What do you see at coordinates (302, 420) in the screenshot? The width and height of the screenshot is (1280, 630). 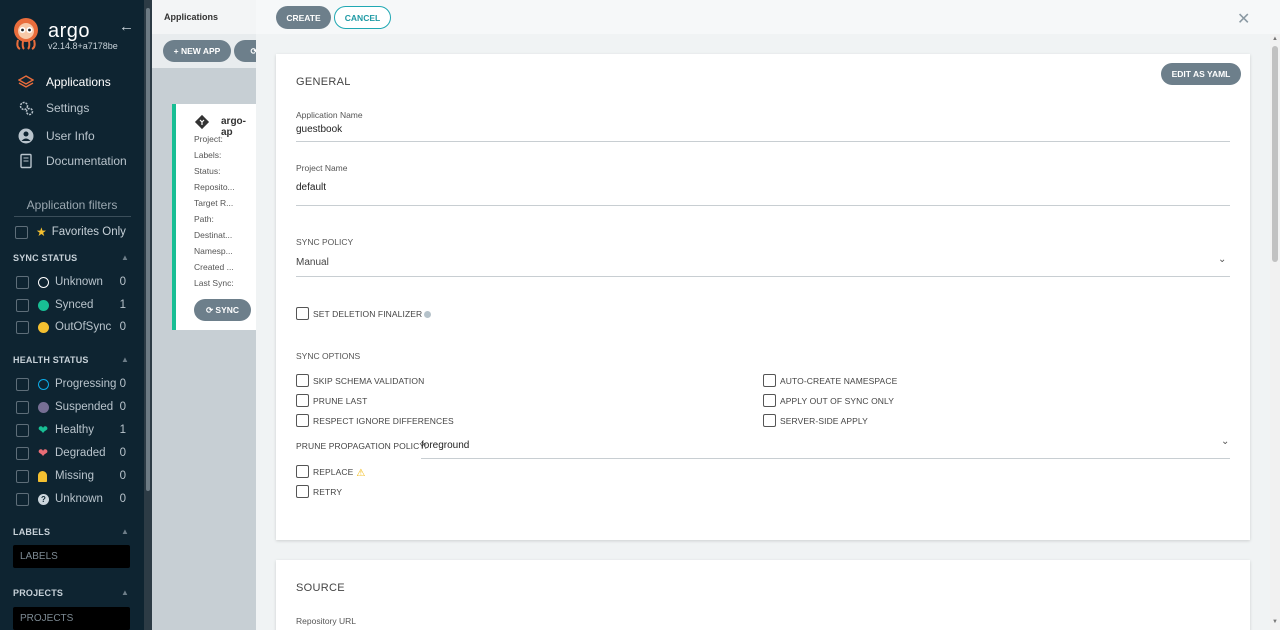 I see `respect-ignore-differences-checkbox` at bounding box center [302, 420].